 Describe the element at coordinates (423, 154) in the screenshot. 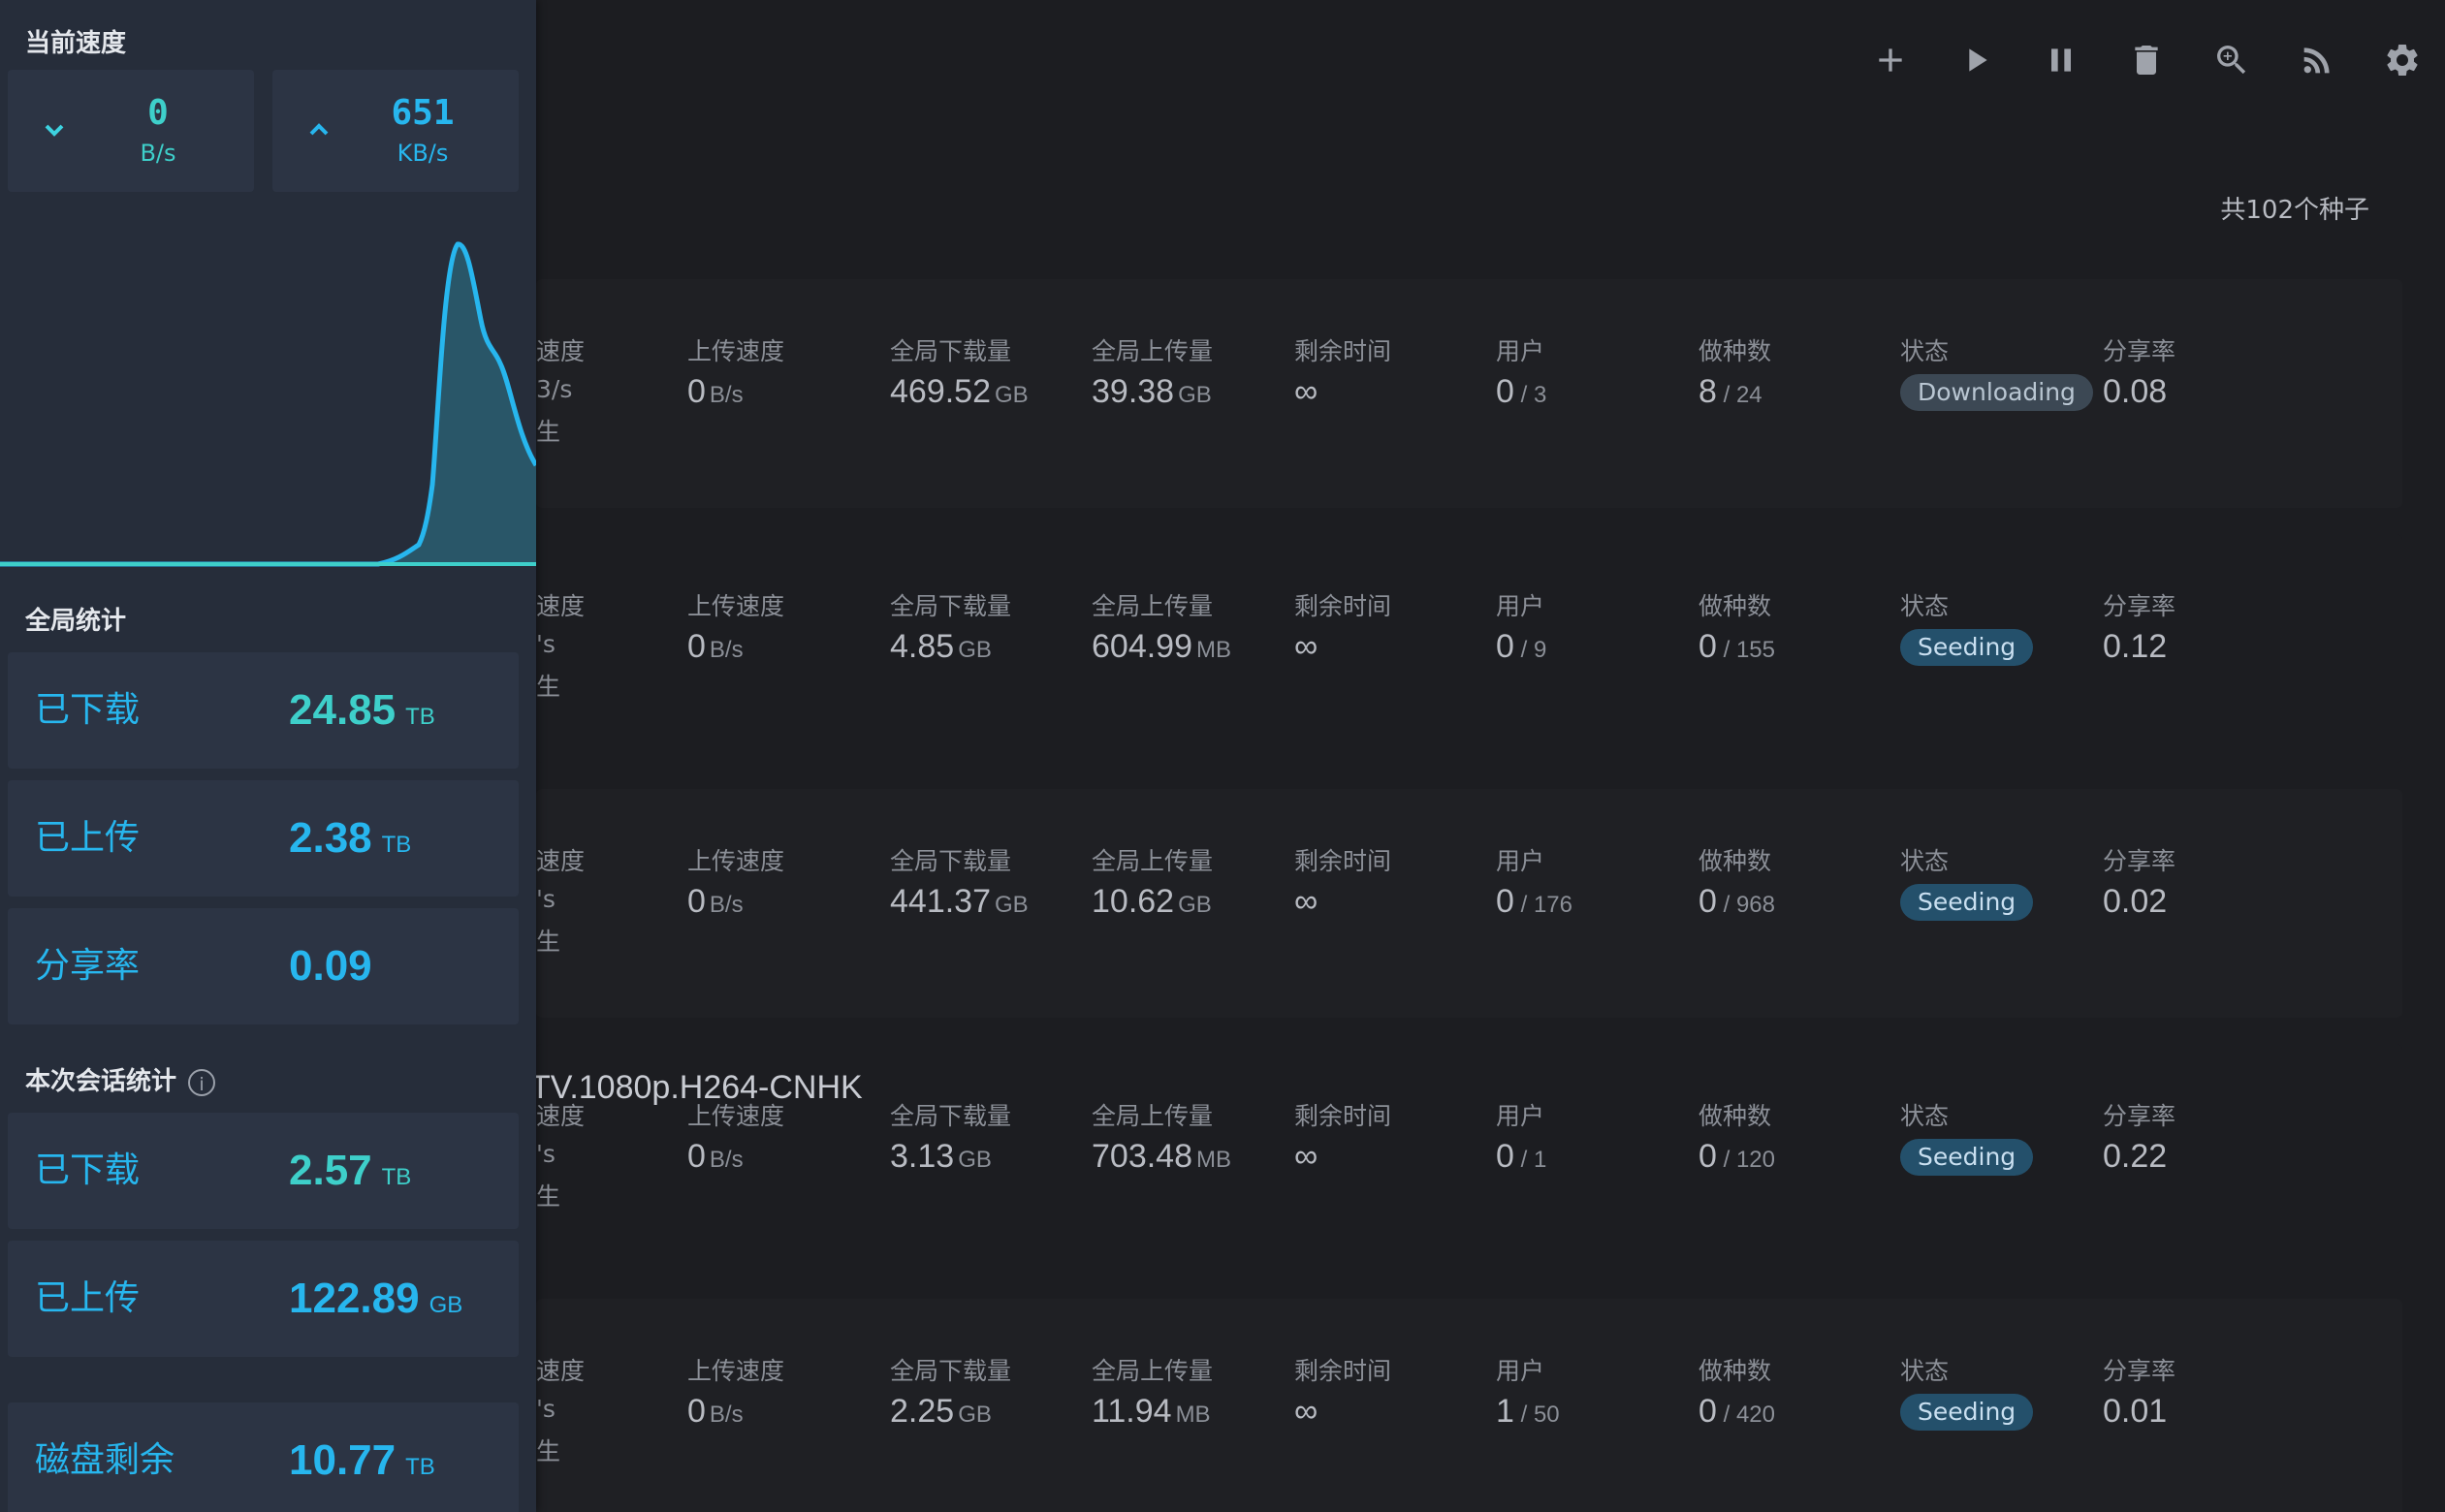

I see `upload-speed-unit: KB/s` at that location.